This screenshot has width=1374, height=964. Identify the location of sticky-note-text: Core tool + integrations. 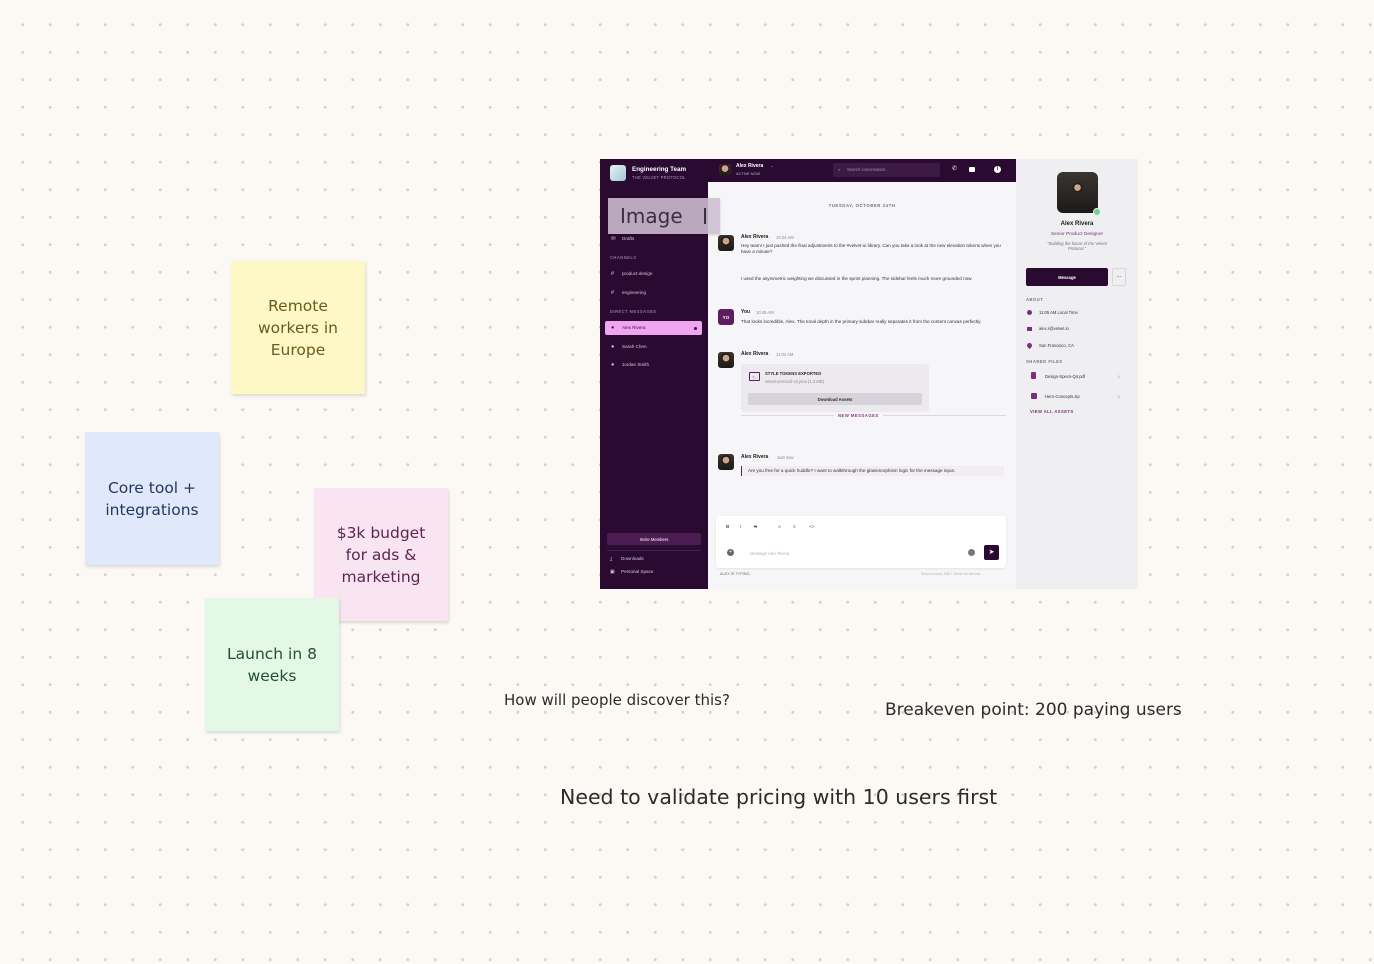
(152, 498).